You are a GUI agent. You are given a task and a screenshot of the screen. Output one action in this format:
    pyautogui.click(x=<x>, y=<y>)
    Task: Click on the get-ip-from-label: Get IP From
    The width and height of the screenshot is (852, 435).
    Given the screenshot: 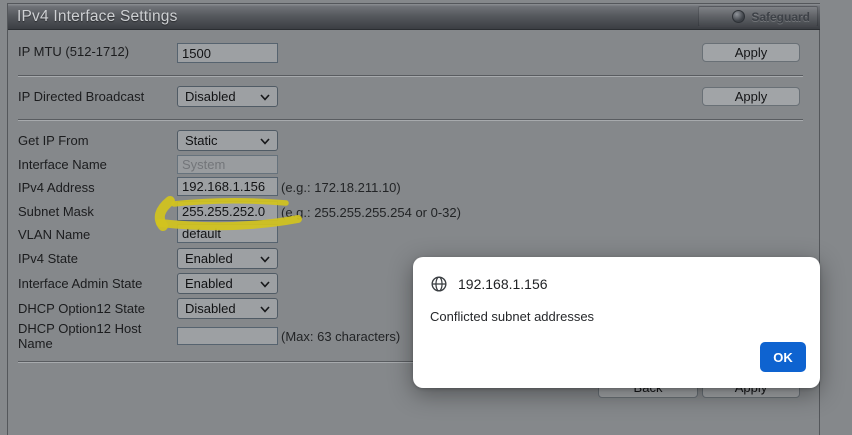 What is the action you would take?
    pyautogui.click(x=53, y=140)
    